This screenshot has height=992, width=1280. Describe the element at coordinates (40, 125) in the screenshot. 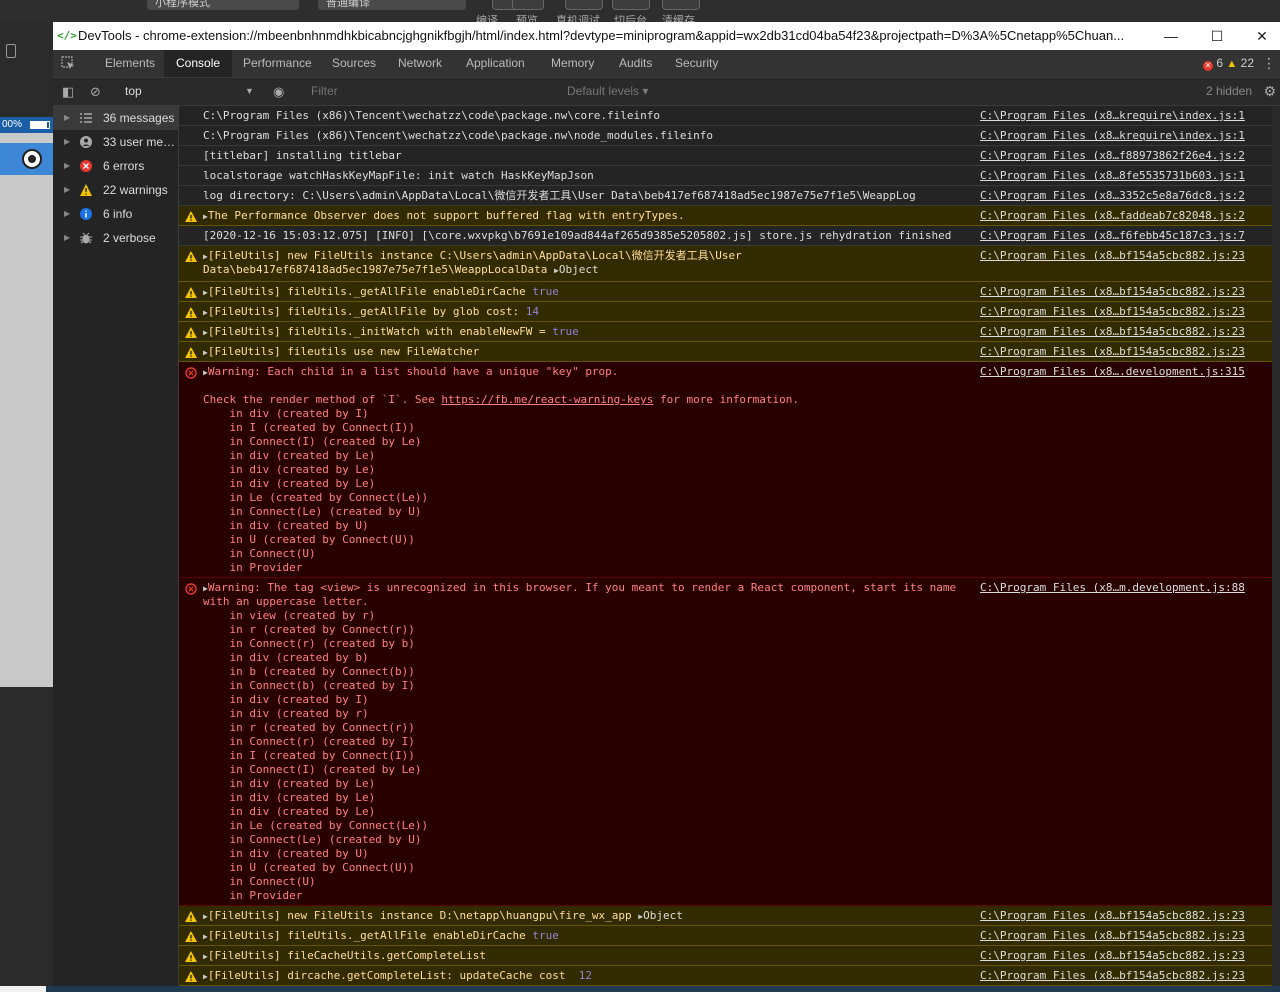

I see `battery-icon` at that location.